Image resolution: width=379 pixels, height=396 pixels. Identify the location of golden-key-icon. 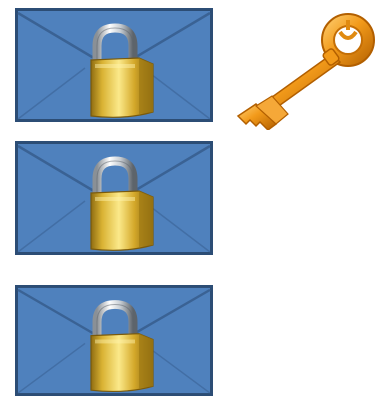
(305, 70).